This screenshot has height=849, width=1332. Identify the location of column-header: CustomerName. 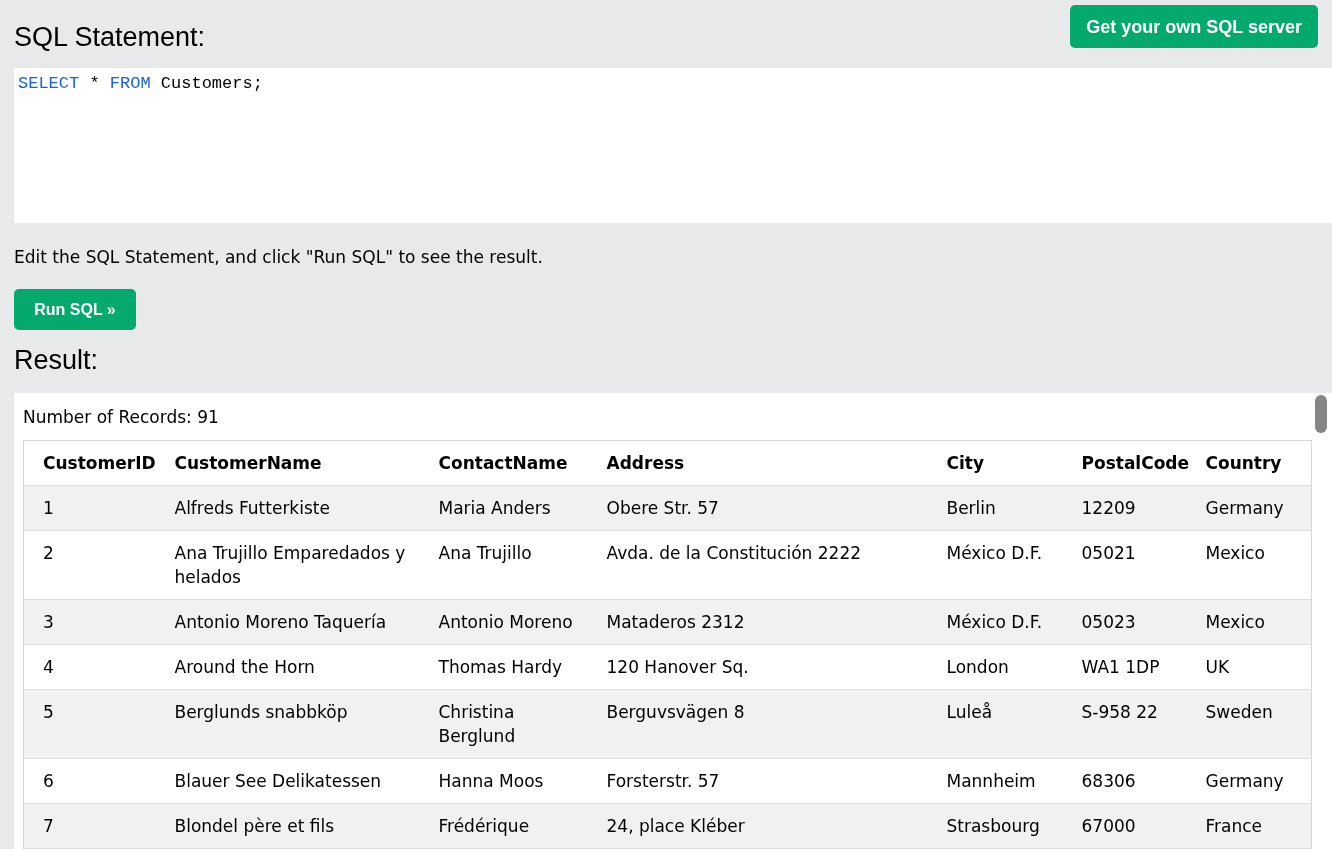
(298, 463).